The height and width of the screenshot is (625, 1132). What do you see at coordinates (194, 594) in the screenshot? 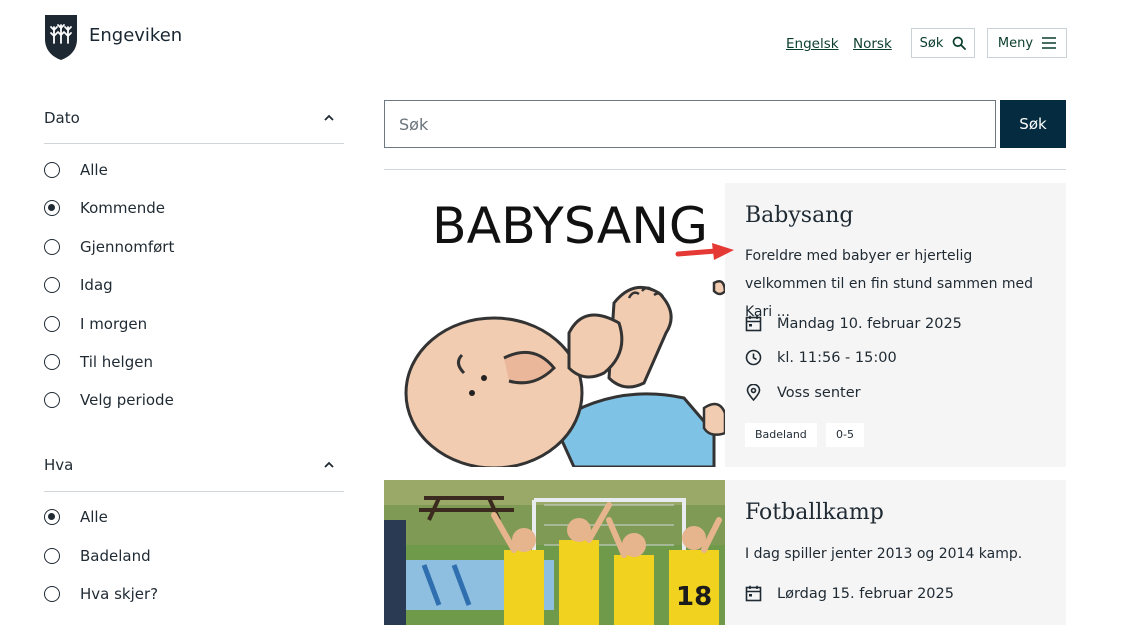
I see `filter-what-option-hva-skjer: Hva skjer?` at bounding box center [194, 594].